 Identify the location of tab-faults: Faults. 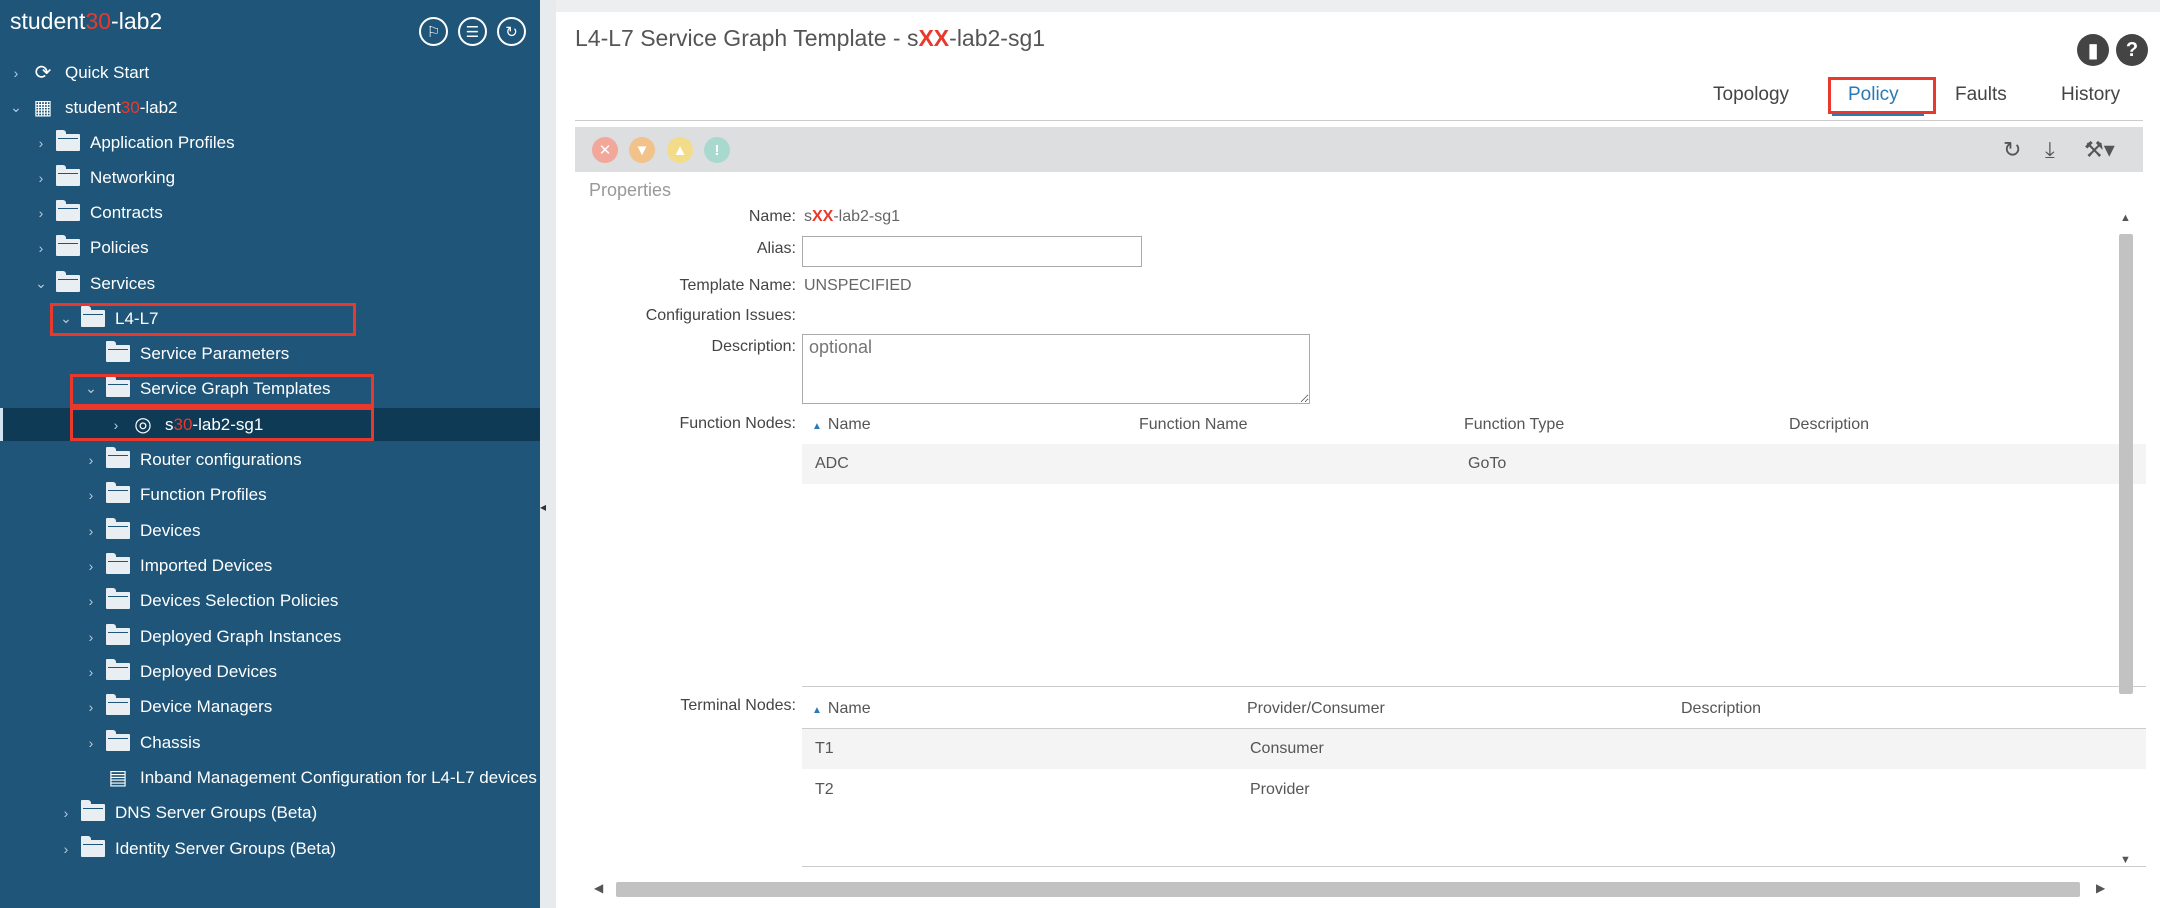
(1981, 95).